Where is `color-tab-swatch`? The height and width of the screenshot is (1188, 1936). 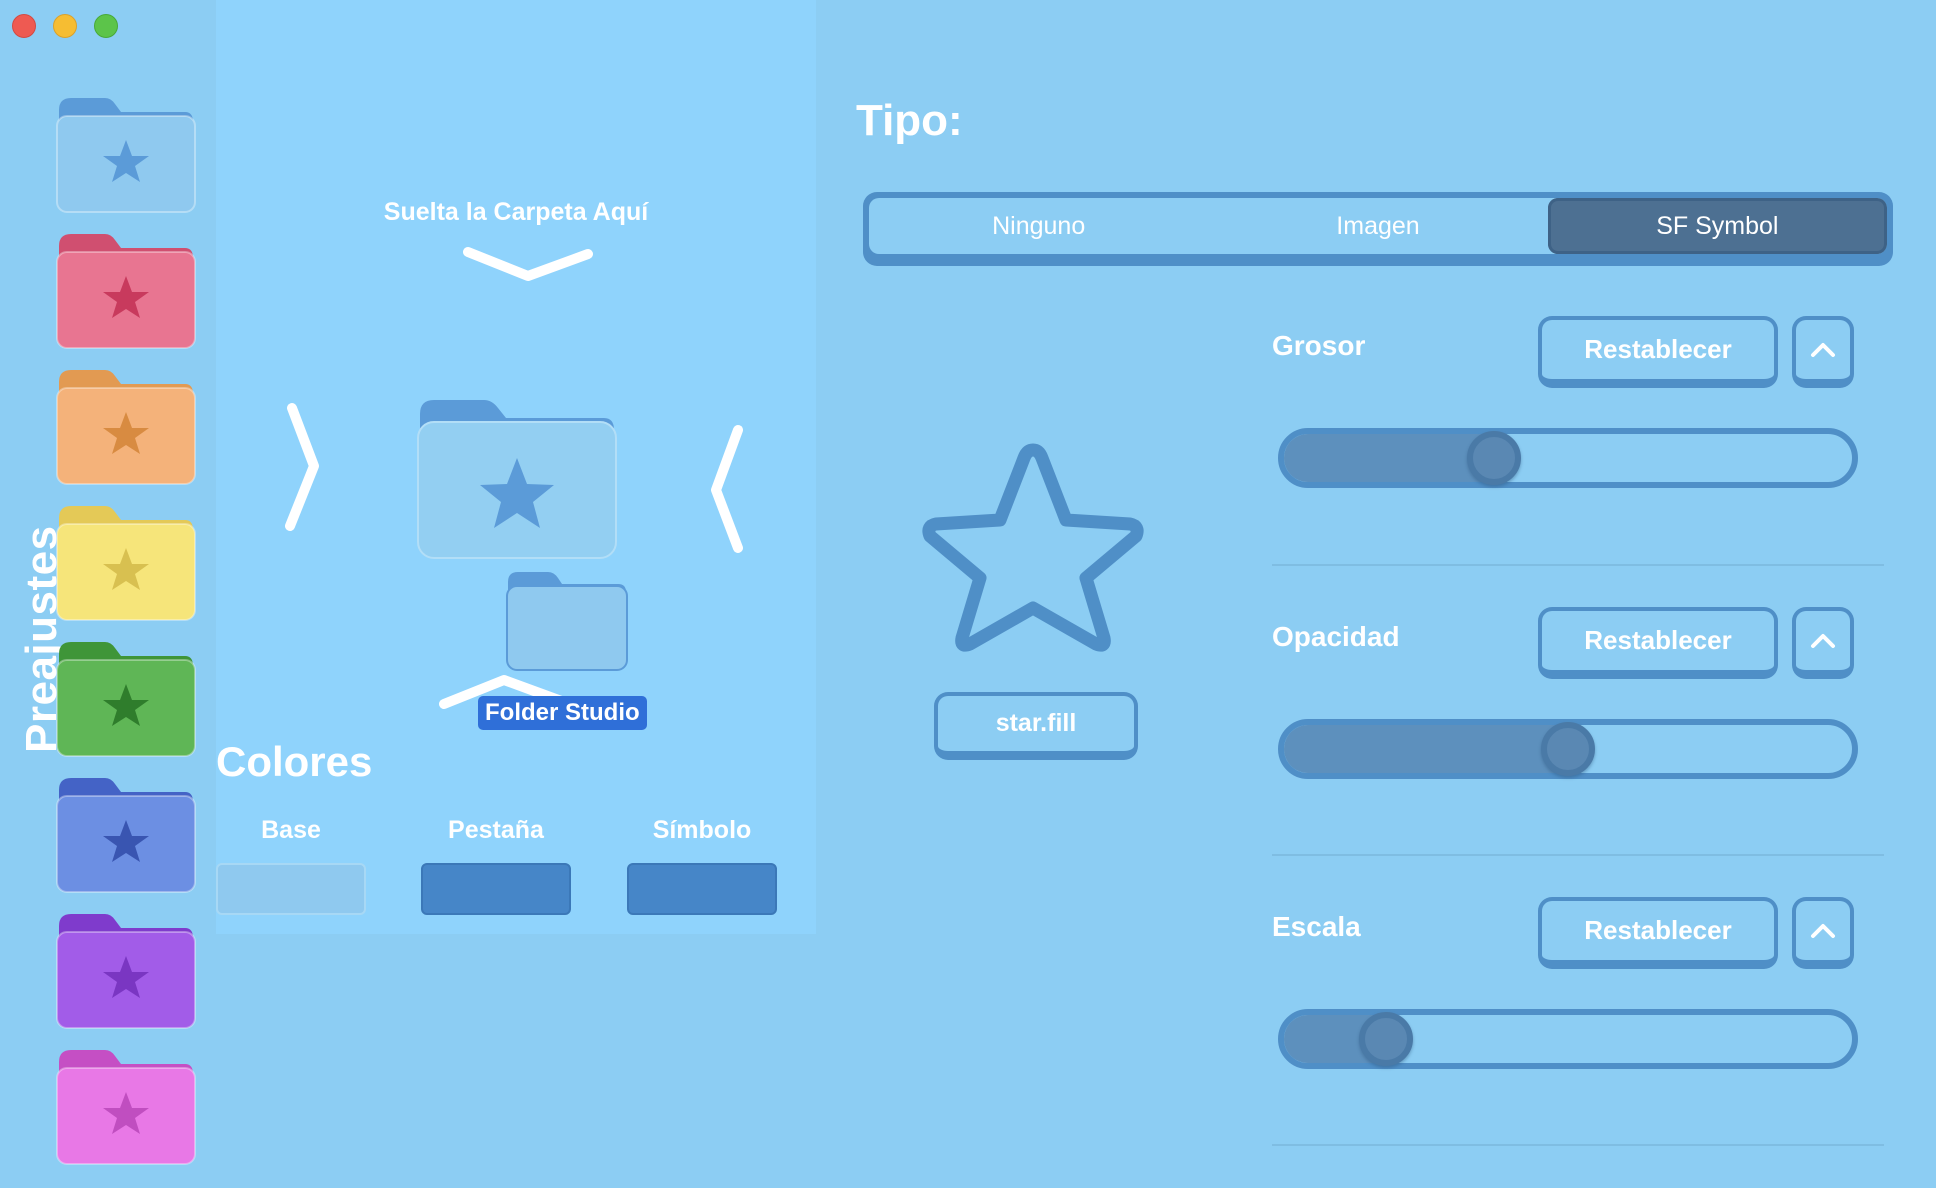
color-tab-swatch is located at coordinates (496, 889).